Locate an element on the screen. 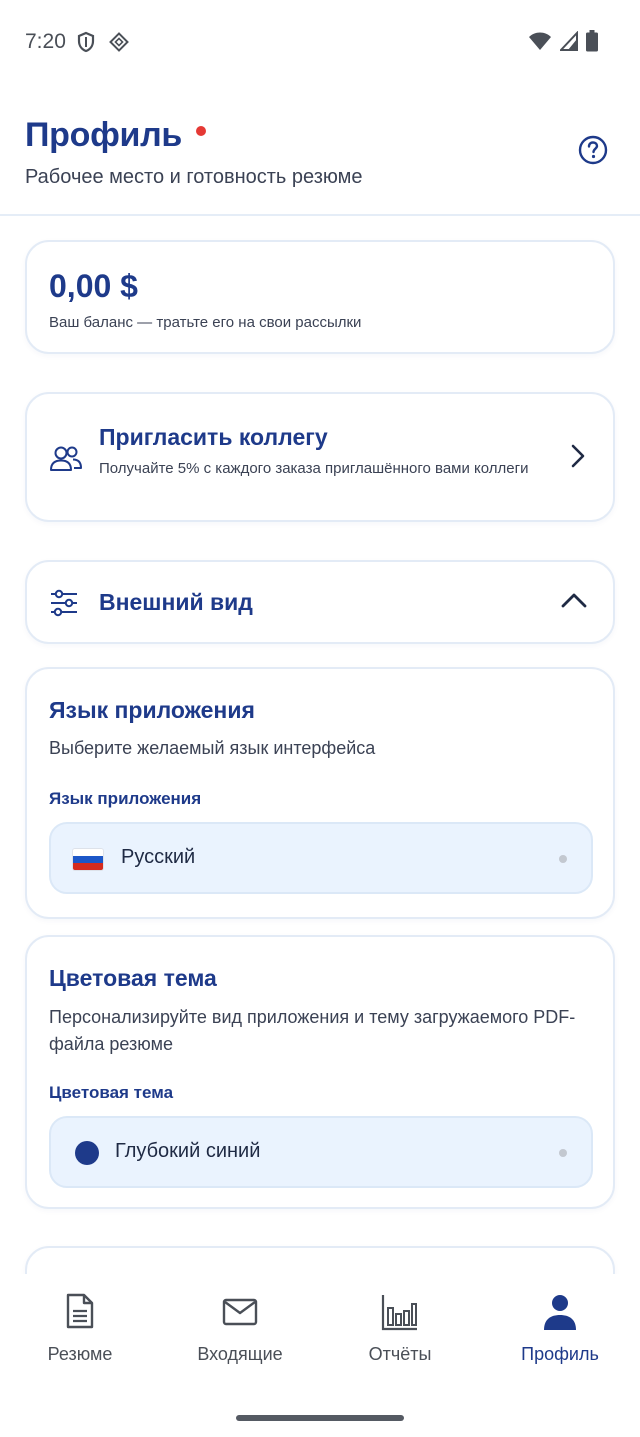 This screenshot has height=1437, width=640. status-right-icons is located at coordinates (563, 43).